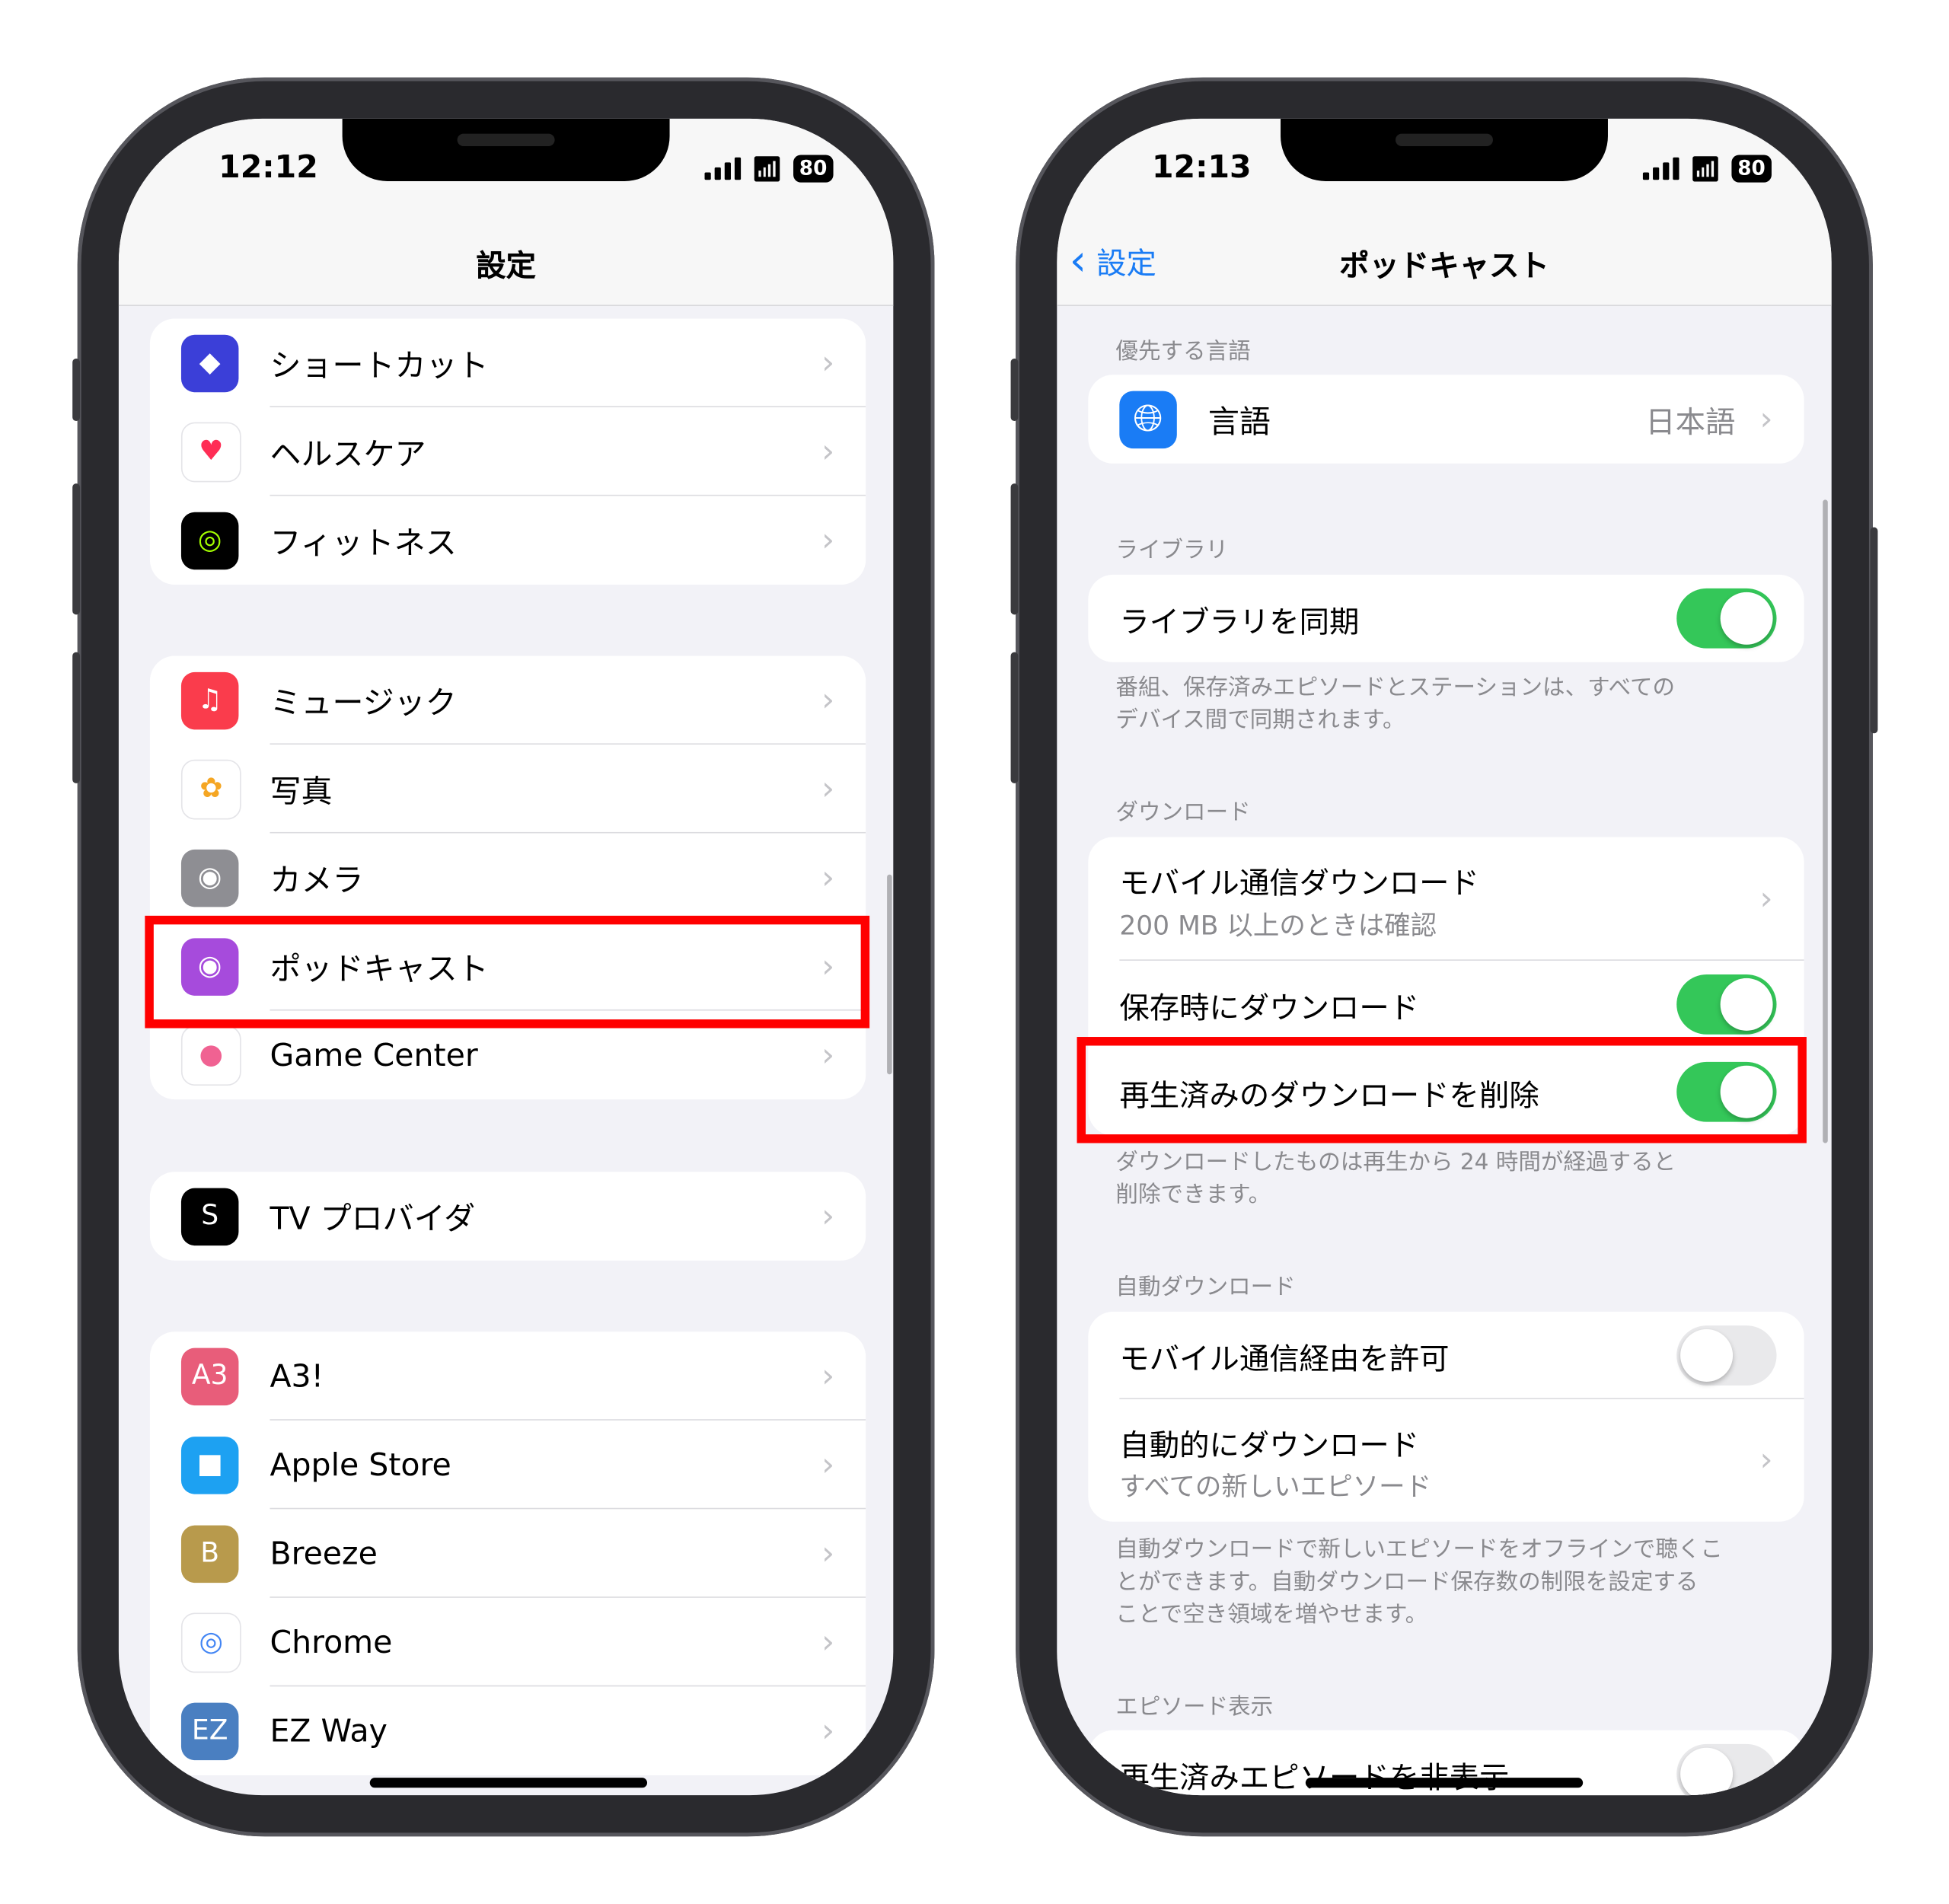 This screenshot has width=1949, height=1904. What do you see at coordinates (1419, 1549) in the screenshot?
I see `footer-line: 自動ダウンロードで新しいエピソードをオフラインで聴くこ` at bounding box center [1419, 1549].